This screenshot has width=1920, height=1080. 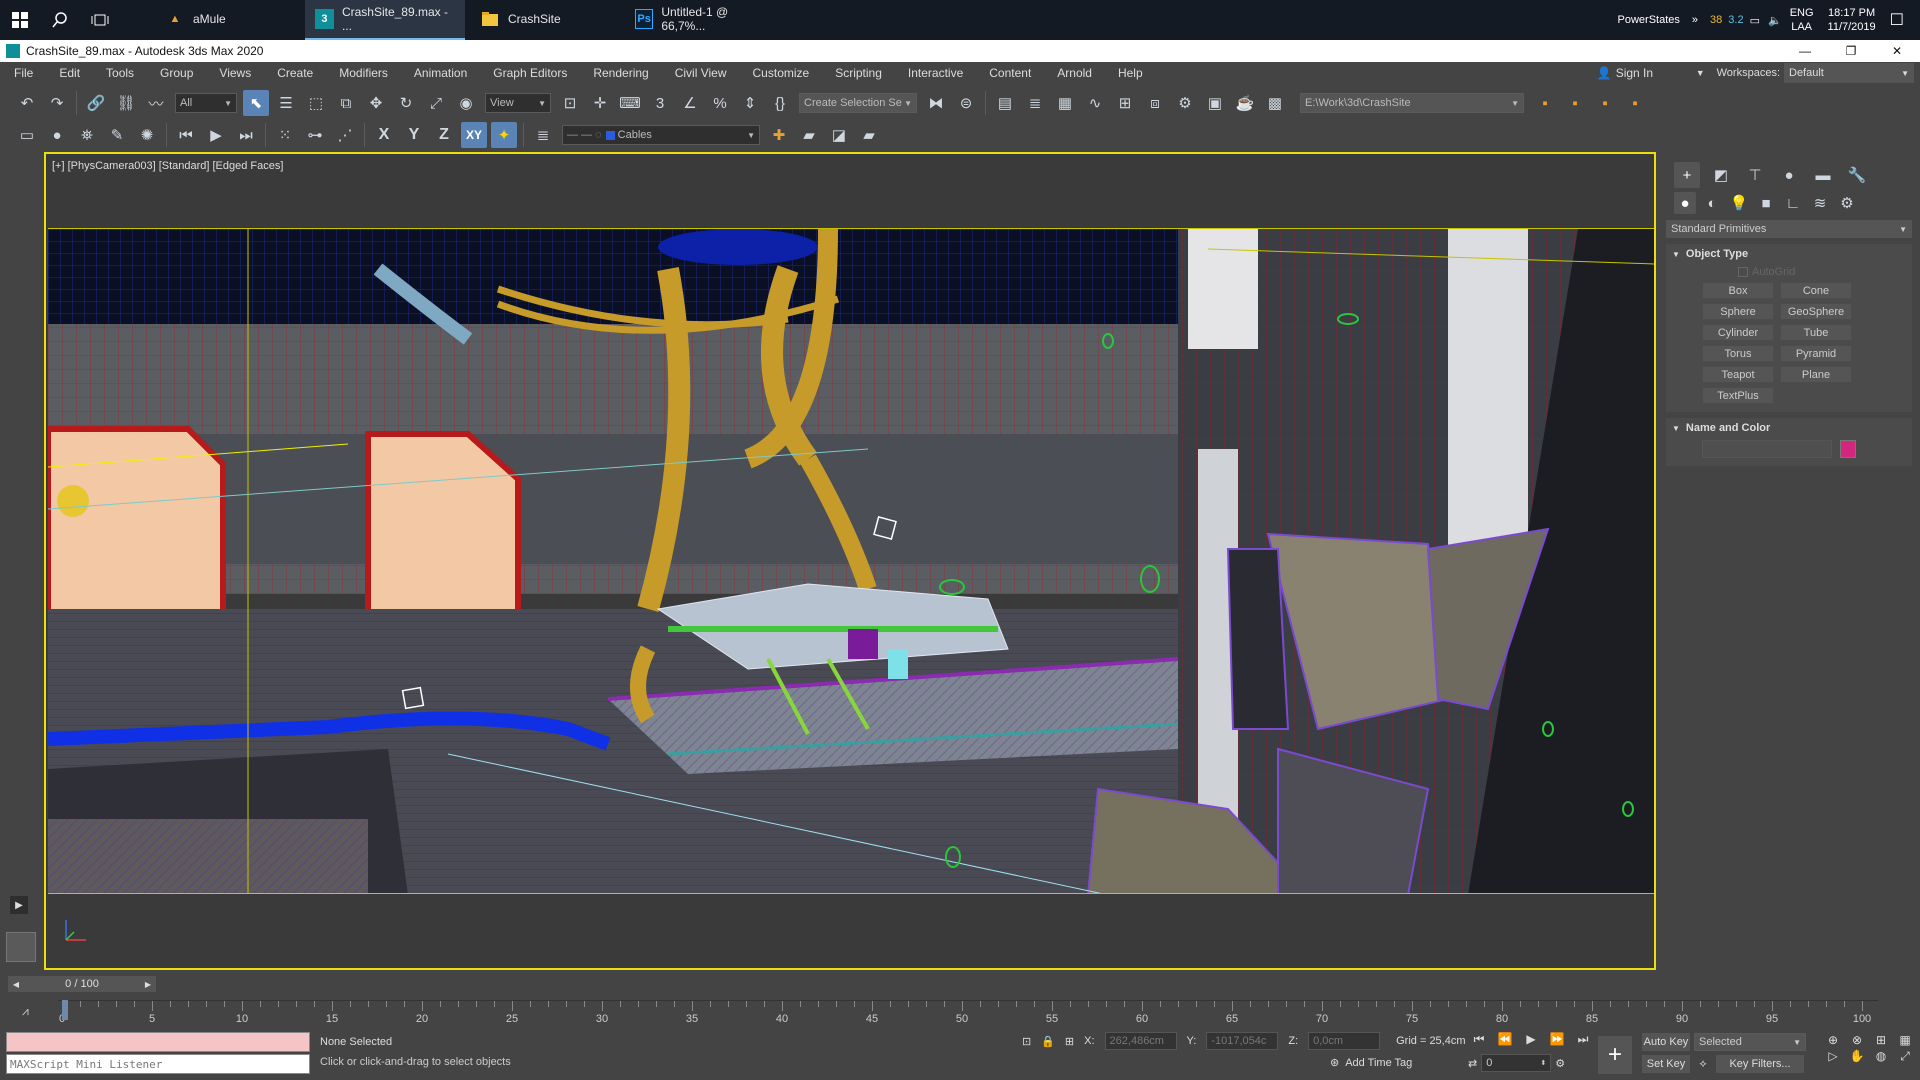 What do you see at coordinates (1703, 1064) in the screenshot?
I see `key-tangent-icon: ⟡` at bounding box center [1703, 1064].